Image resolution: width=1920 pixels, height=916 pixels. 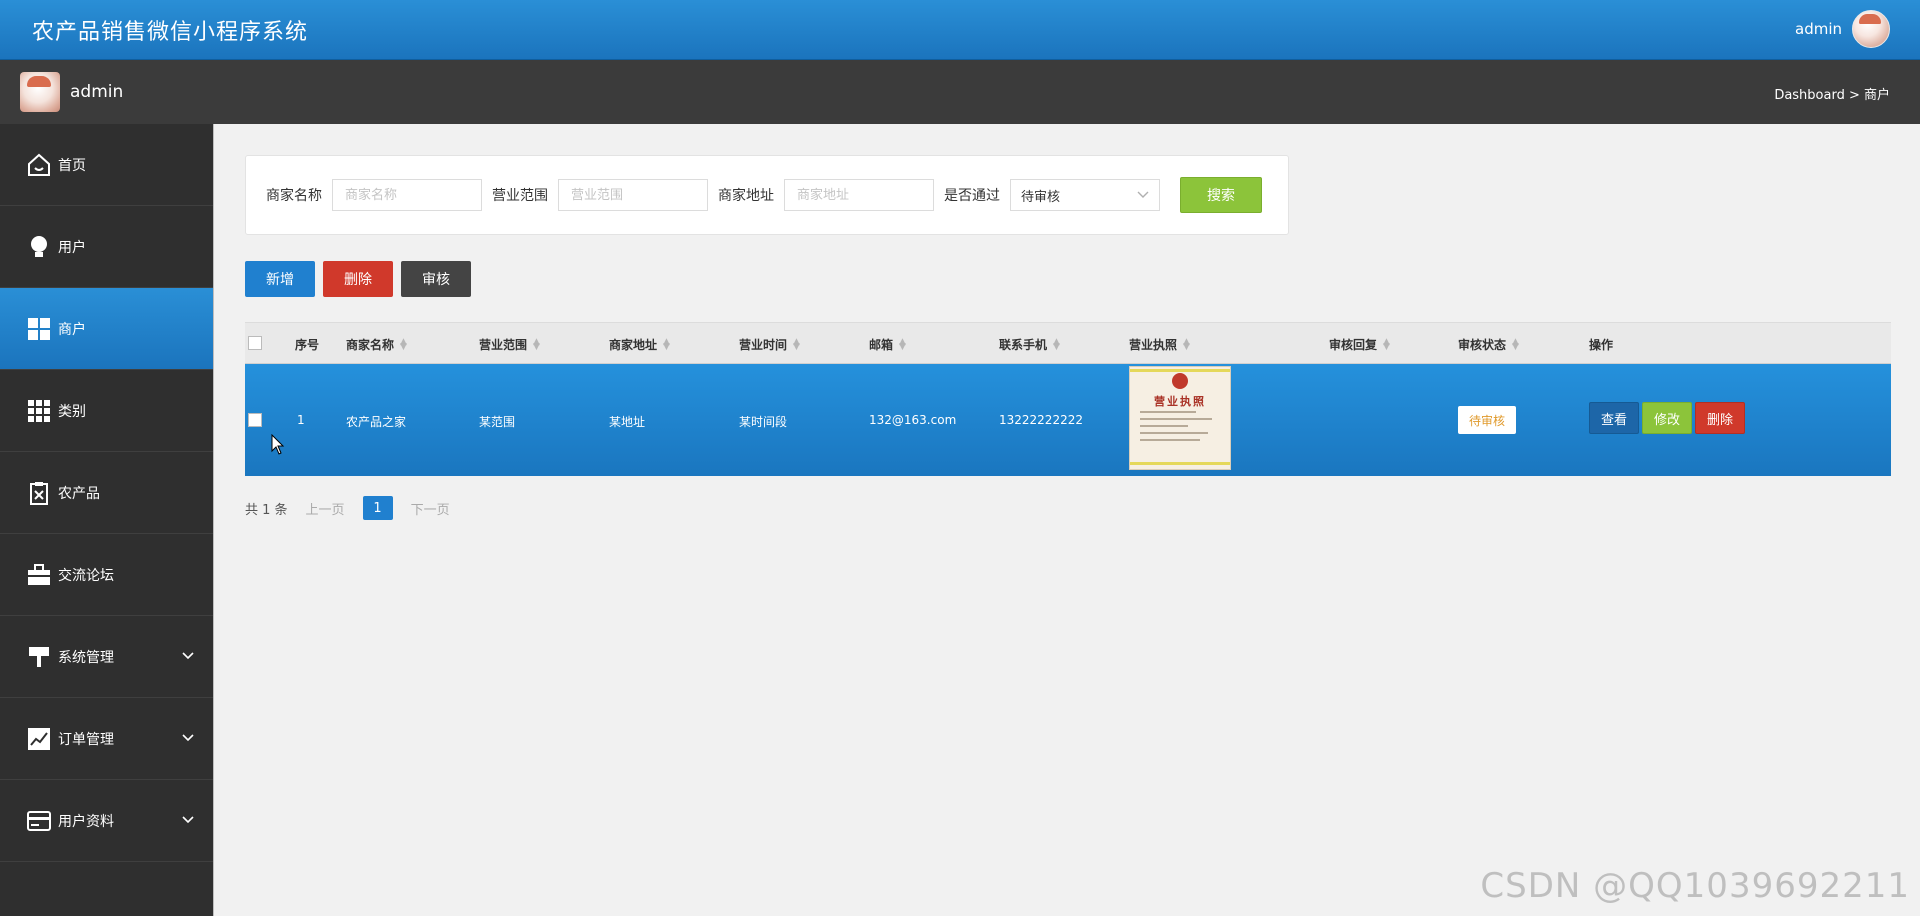 What do you see at coordinates (1614, 418) in the screenshot?
I see `view-button: 查看` at bounding box center [1614, 418].